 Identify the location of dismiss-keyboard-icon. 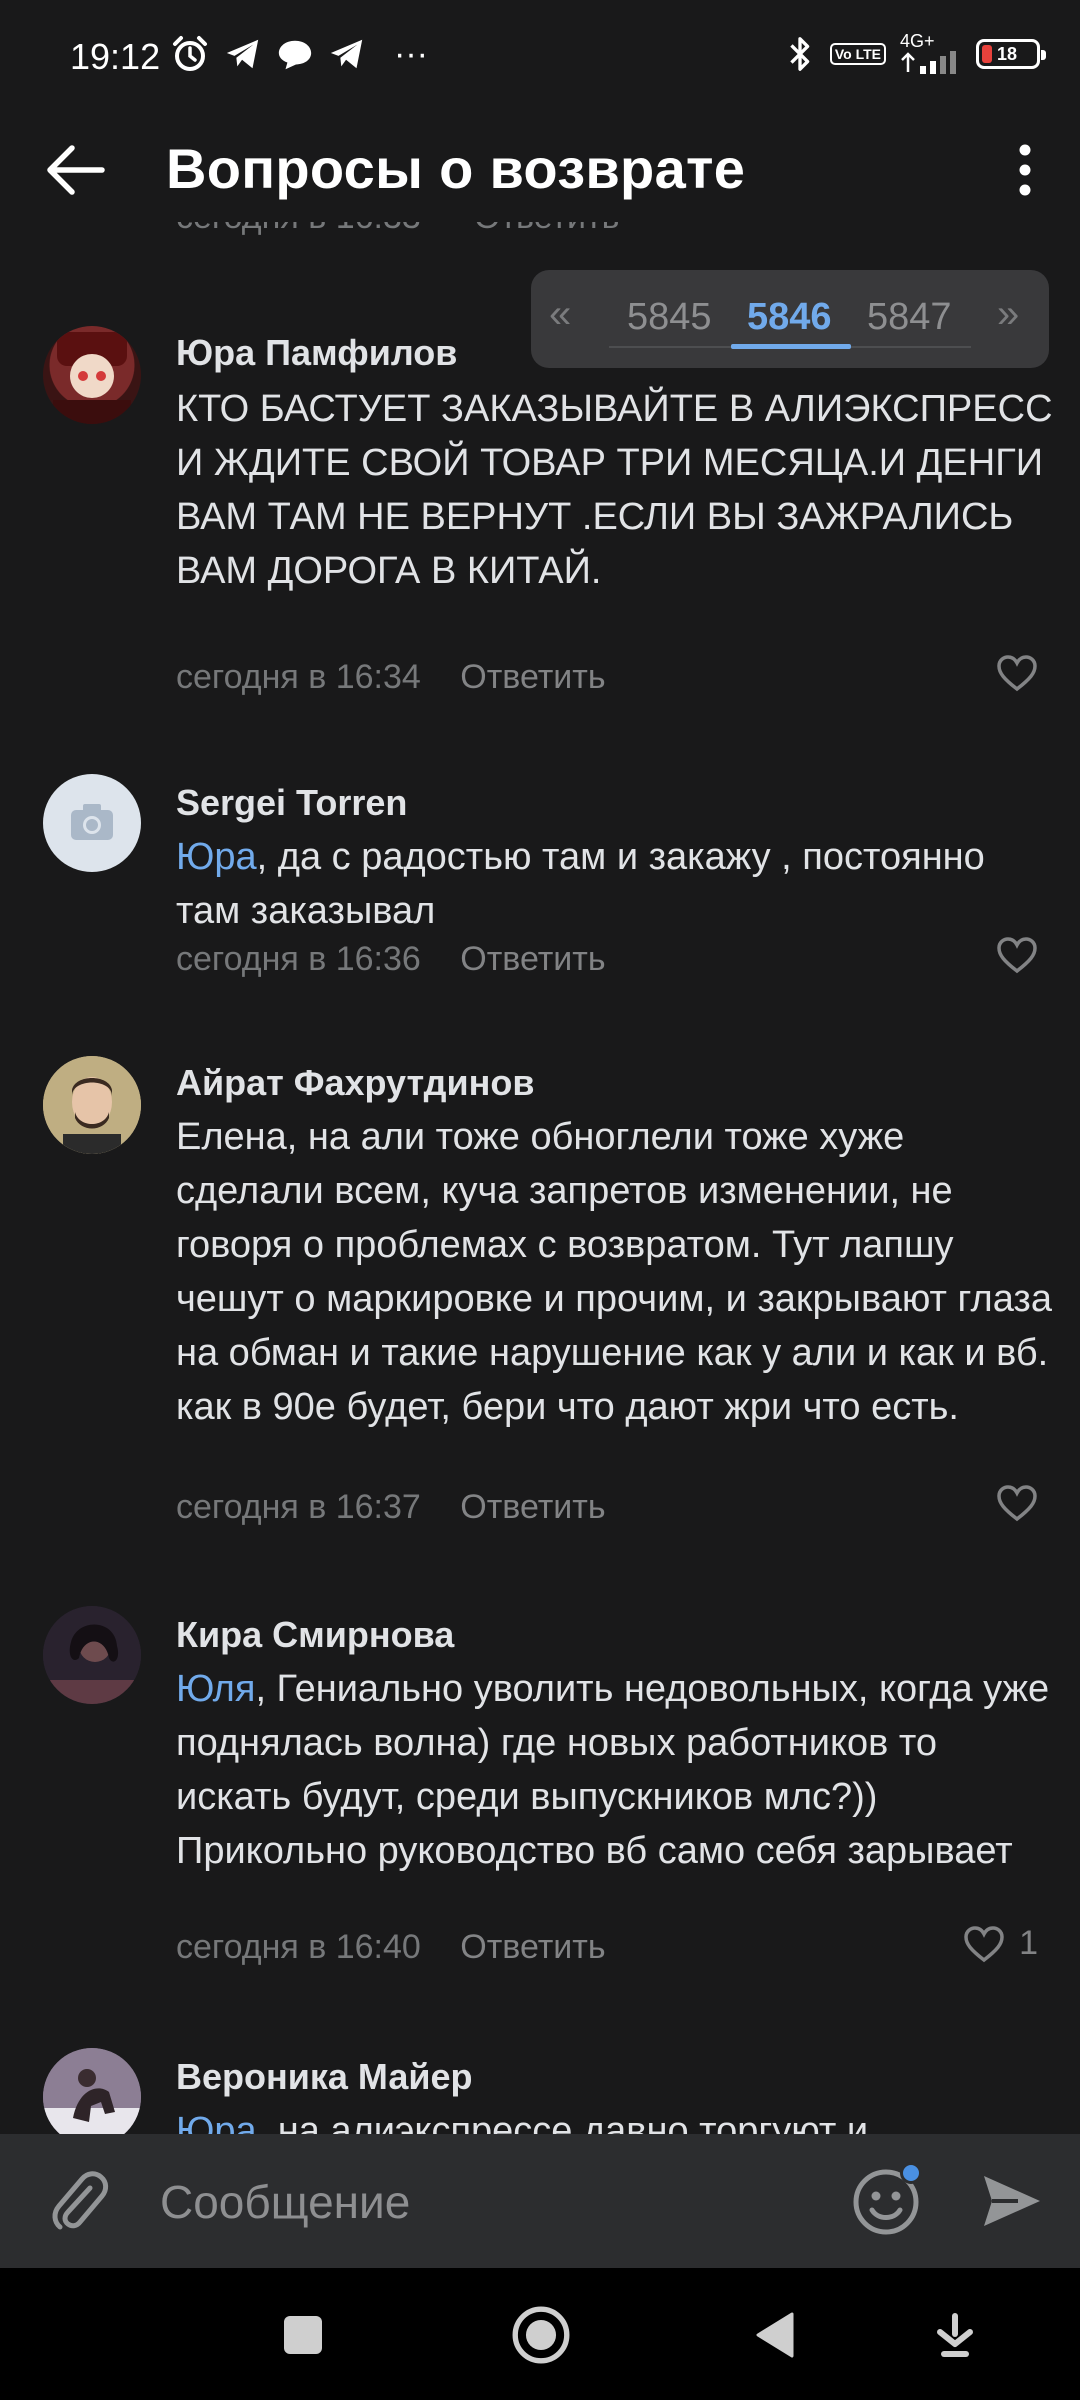
(955, 2335).